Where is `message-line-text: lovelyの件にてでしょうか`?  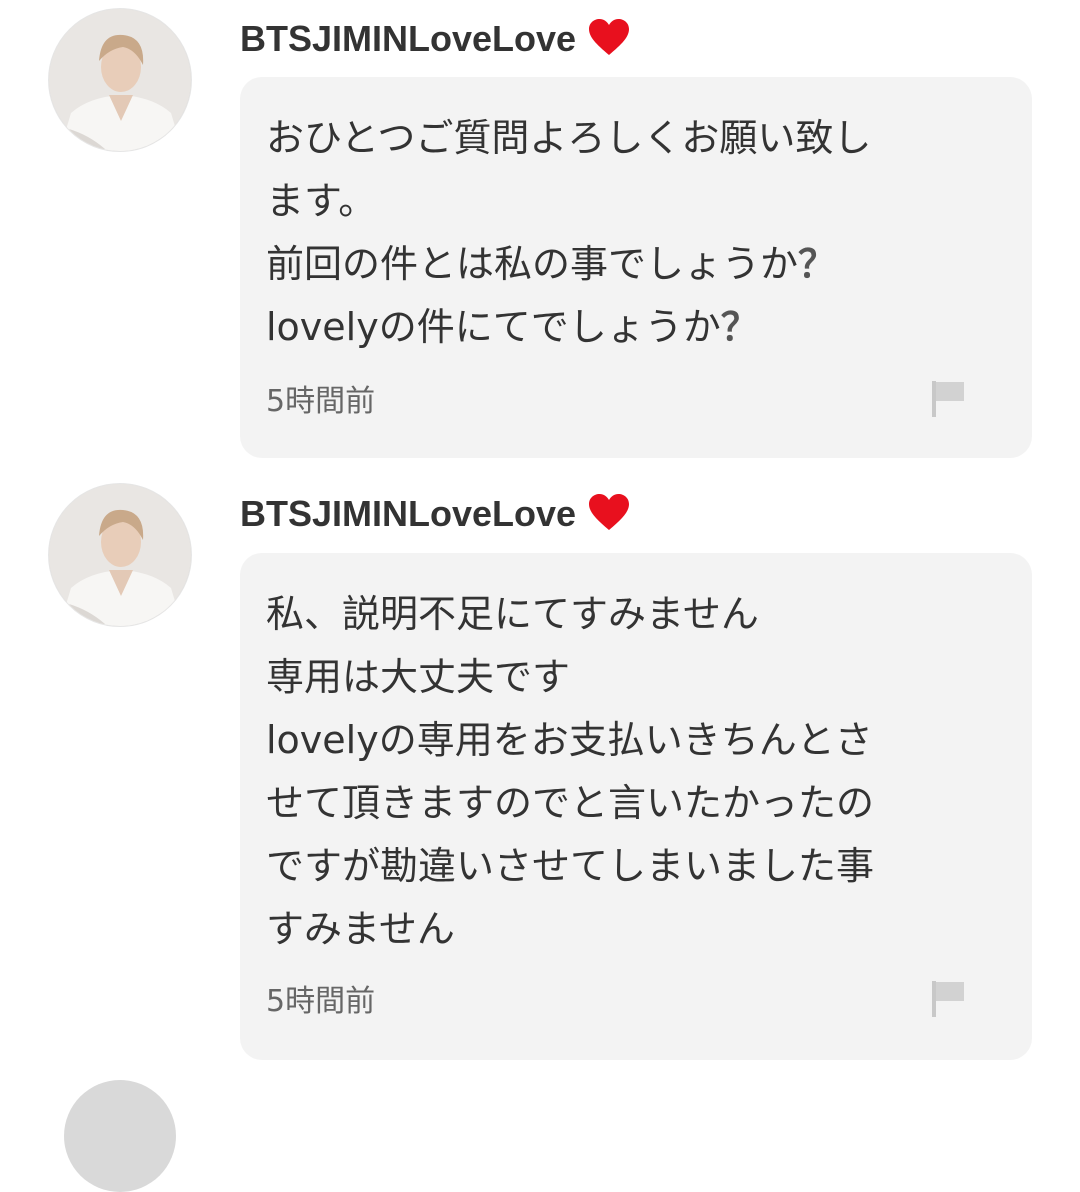
message-line-text: lovelyの件にてでしょうか is located at coordinates (493, 327).